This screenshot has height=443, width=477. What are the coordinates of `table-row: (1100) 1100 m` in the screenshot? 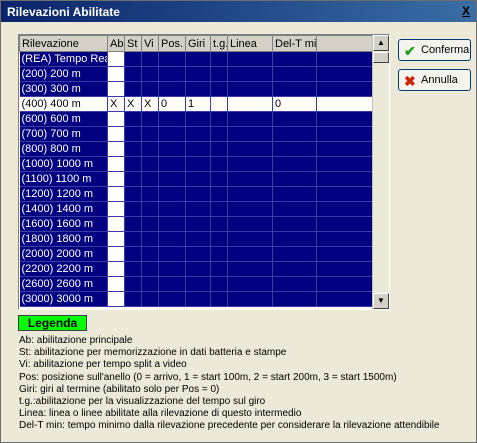 It's located at (196, 179).